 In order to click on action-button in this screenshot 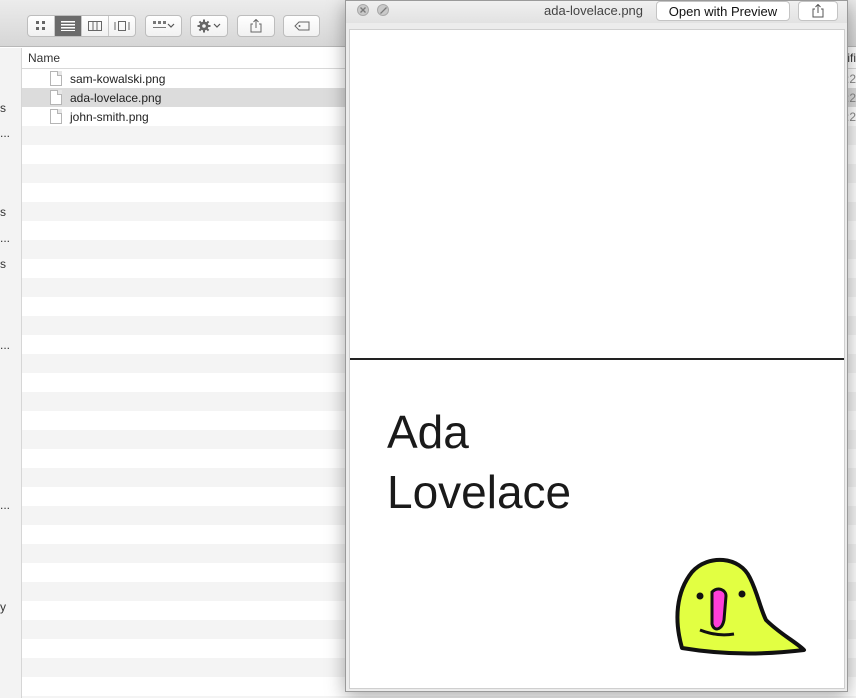, I will do `click(209, 26)`.